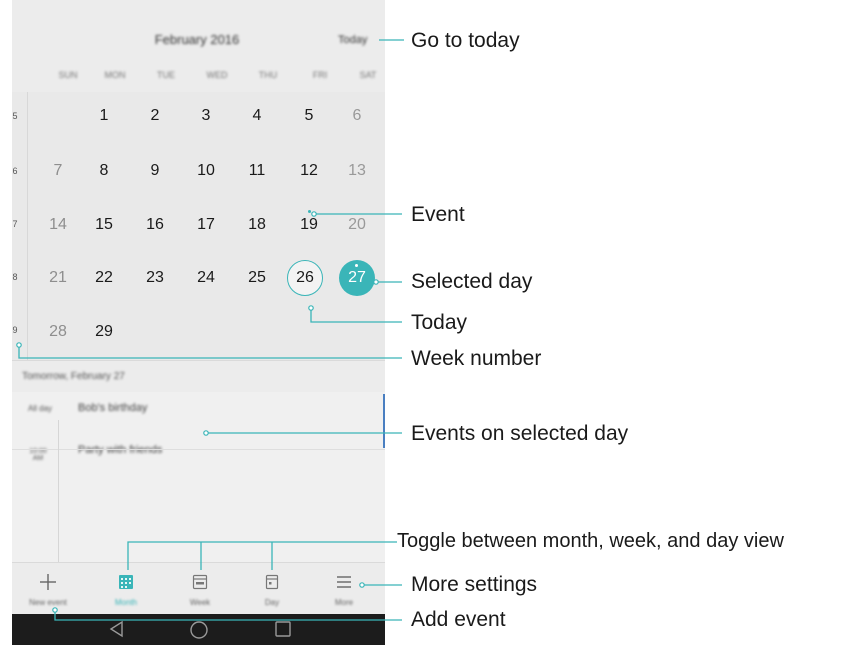  I want to click on callout-toggle-views: Toggle between month, week, and day view, so click(590, 541).